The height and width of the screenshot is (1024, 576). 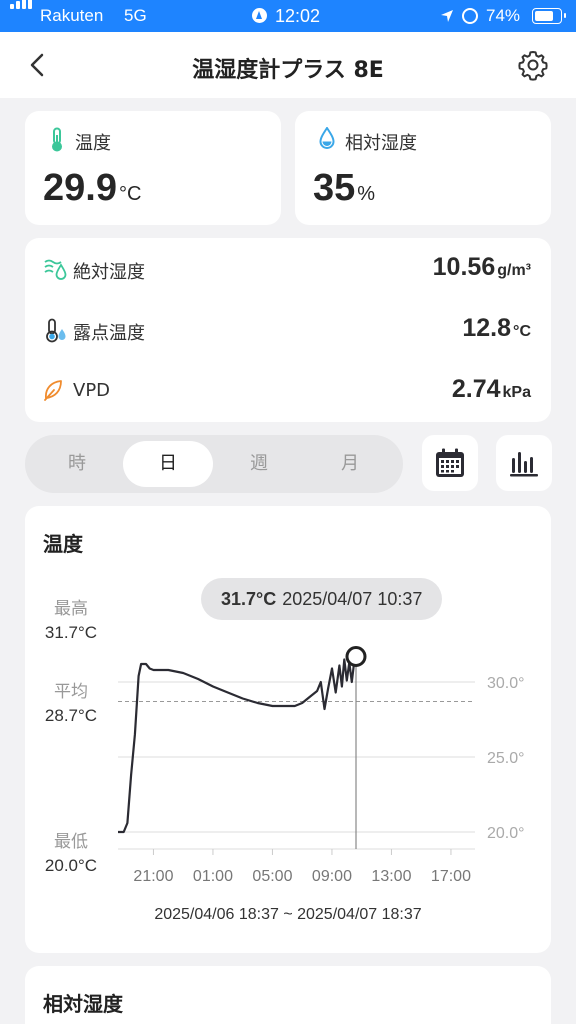 What do you see at coordinates (109, 272) in the screenshot?
I see `metric-label: 絶対湿度` at bounding box center [109, 272].